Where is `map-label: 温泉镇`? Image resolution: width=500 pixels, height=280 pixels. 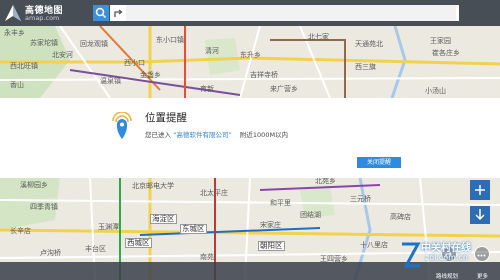
map-label: 温泉镇 is located at coordinates (110, 81).